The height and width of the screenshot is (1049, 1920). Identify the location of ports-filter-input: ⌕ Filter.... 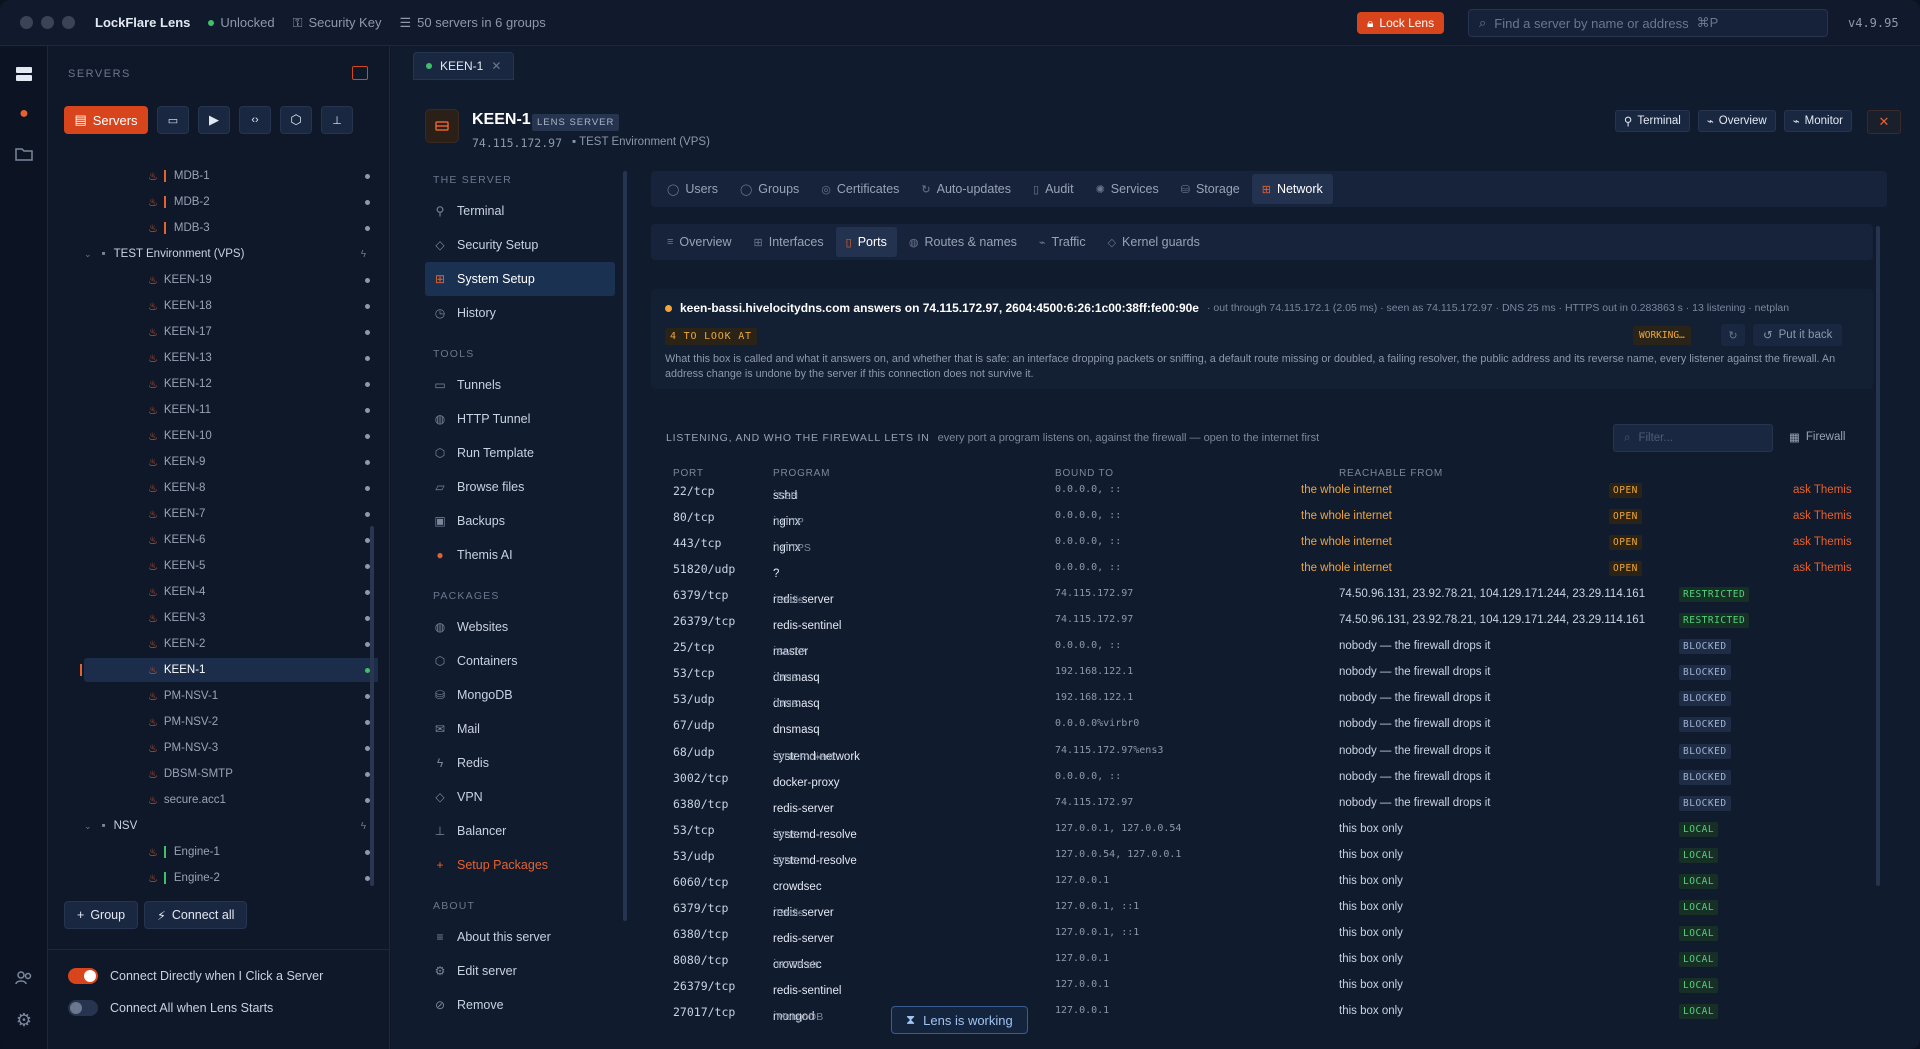
(1693, 438).